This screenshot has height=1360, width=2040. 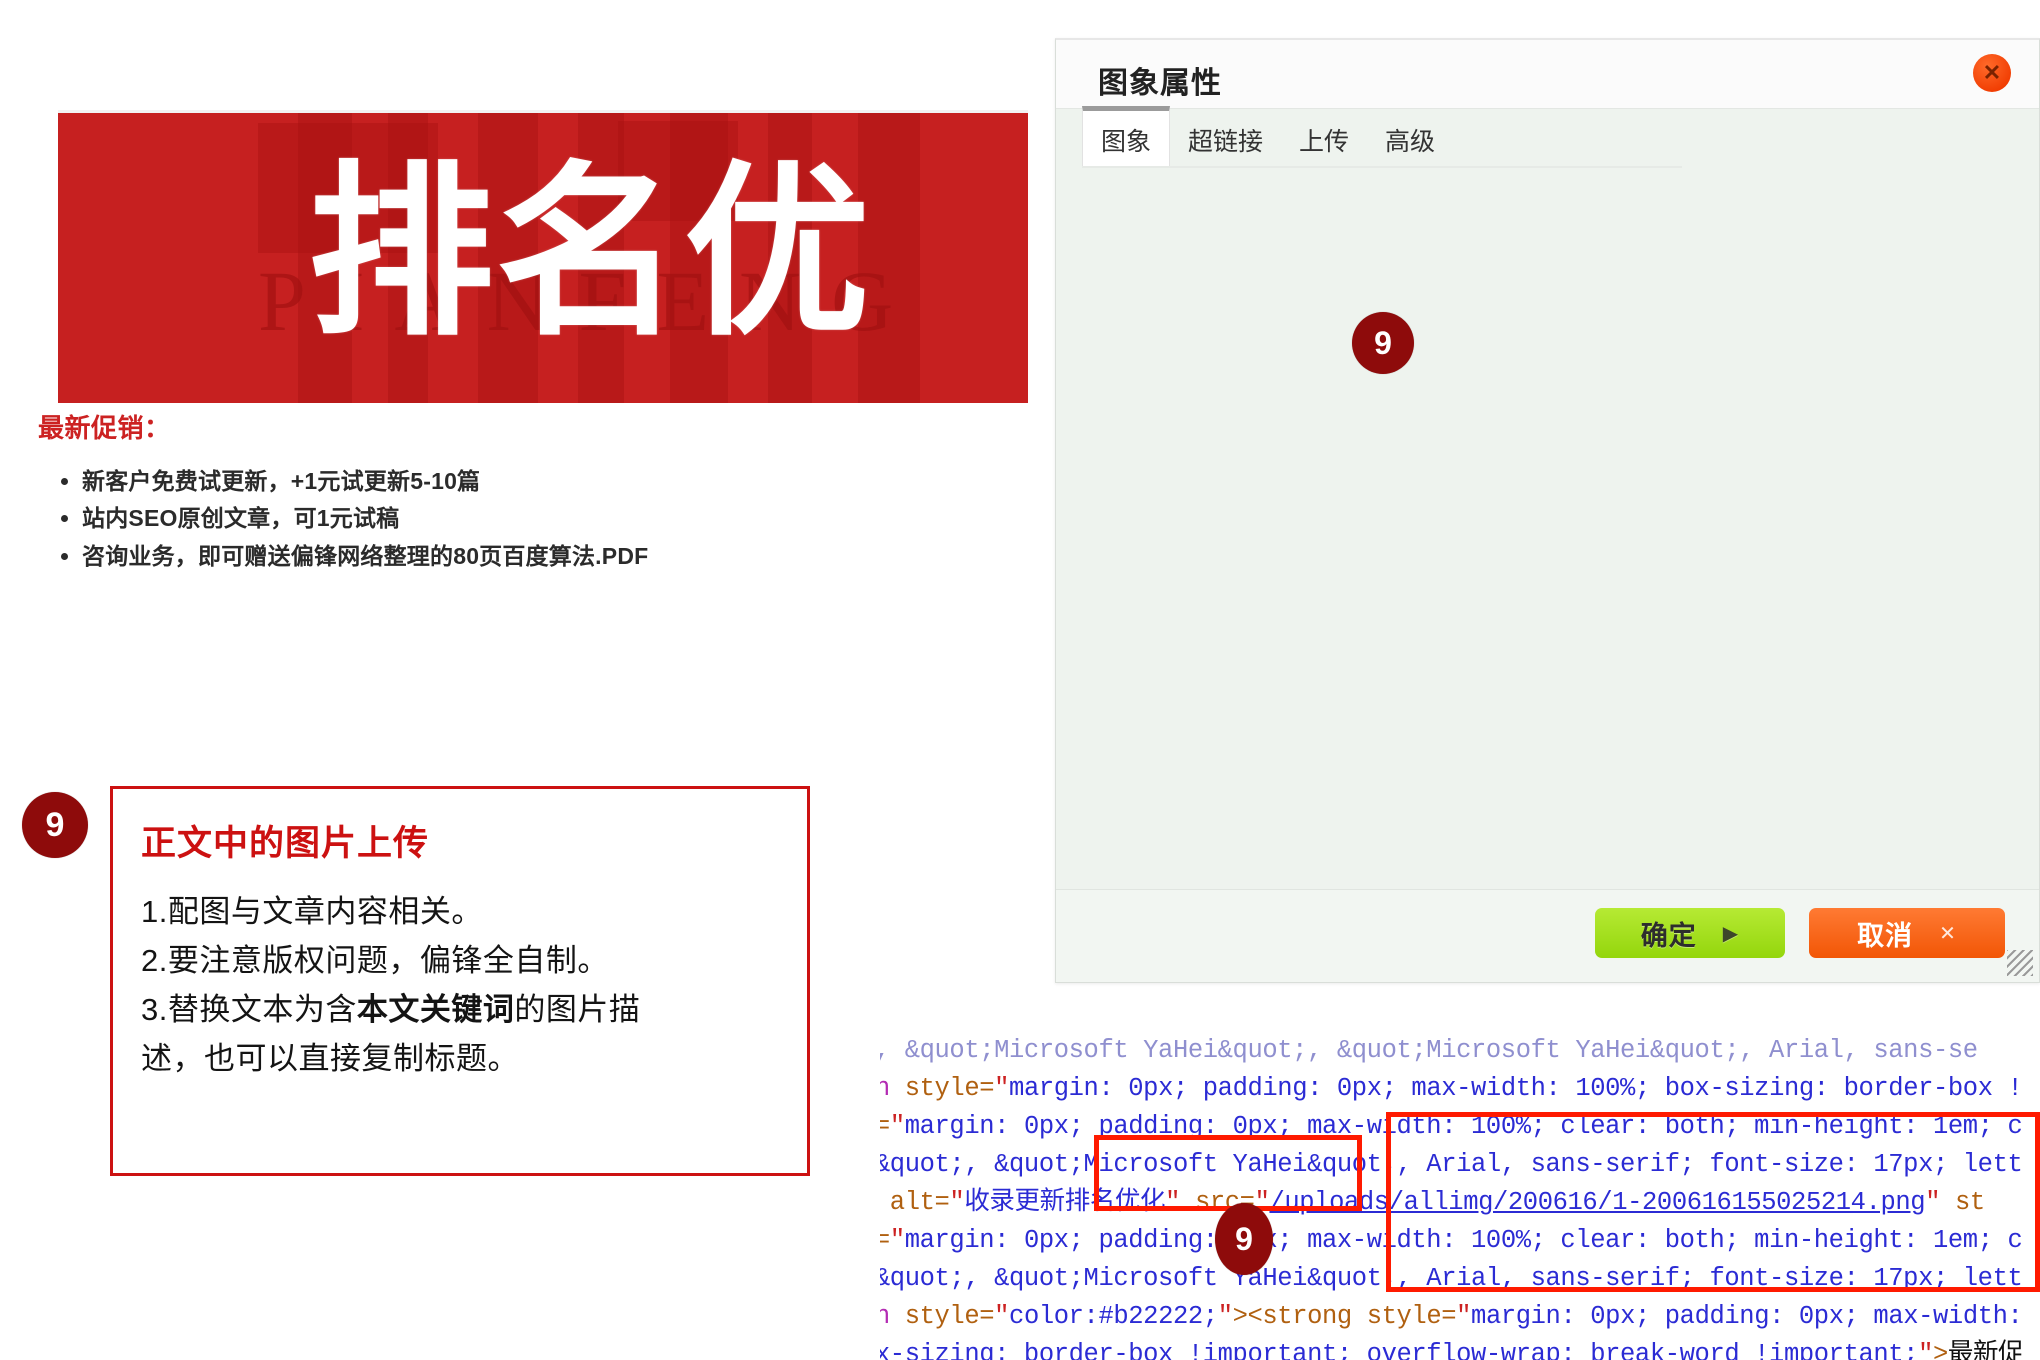 What do you see at coordinates (1410, 139) in the screenshot?
I see `tab-advanced: 高级` at bounding box center [1410, 139].